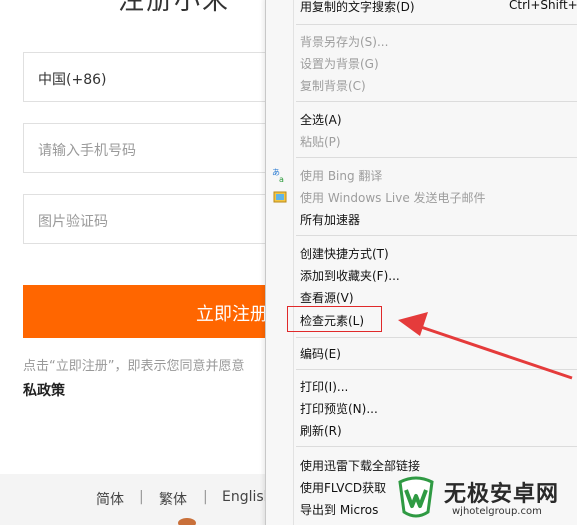 Image resolution: width=577 pixels, height=525 pixels. What do you see at coordinates (497, 511) in the screenshot?
I see `watermark-url: wjhotelgroup.com` at bounding box center [497, 511].